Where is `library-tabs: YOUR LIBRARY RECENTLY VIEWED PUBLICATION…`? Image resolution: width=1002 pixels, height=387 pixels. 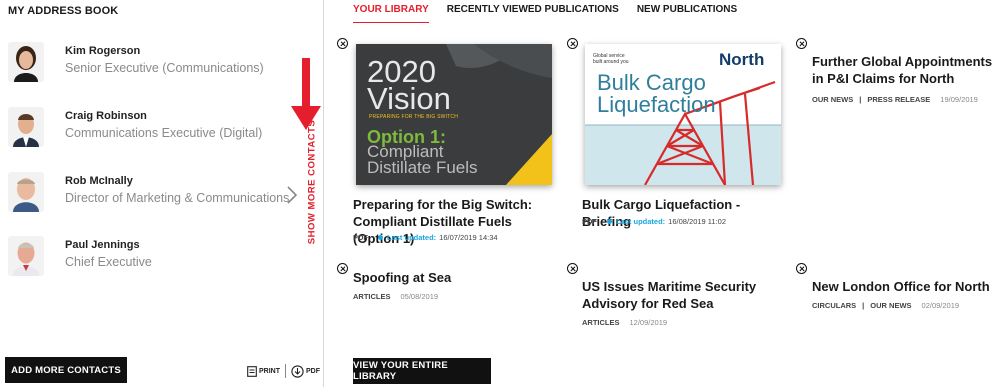
library-tabs: YOUR LIBRARY RECENTLY VIEWED PUBLICATION… is located at coordinates (545, 13).